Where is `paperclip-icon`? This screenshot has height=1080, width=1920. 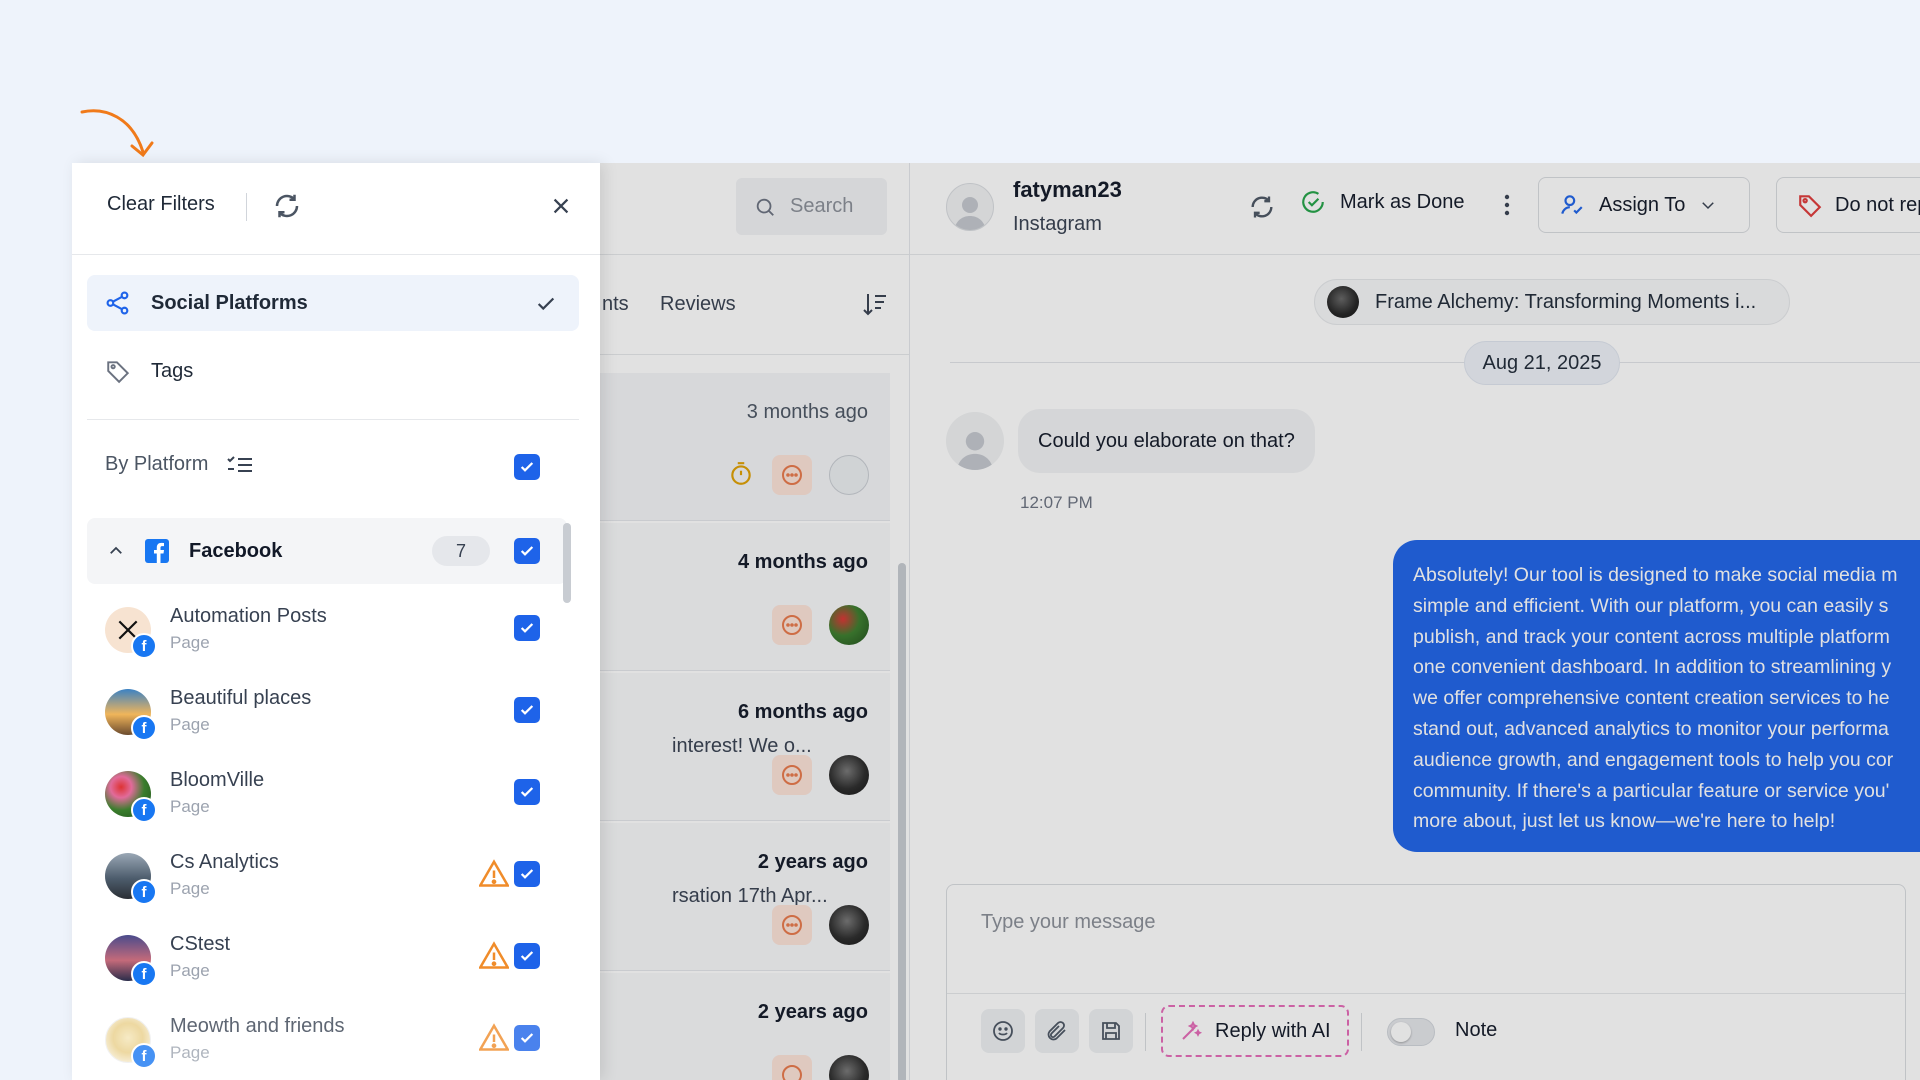
paperclip-icon is located at coordinates (1056, 1031).